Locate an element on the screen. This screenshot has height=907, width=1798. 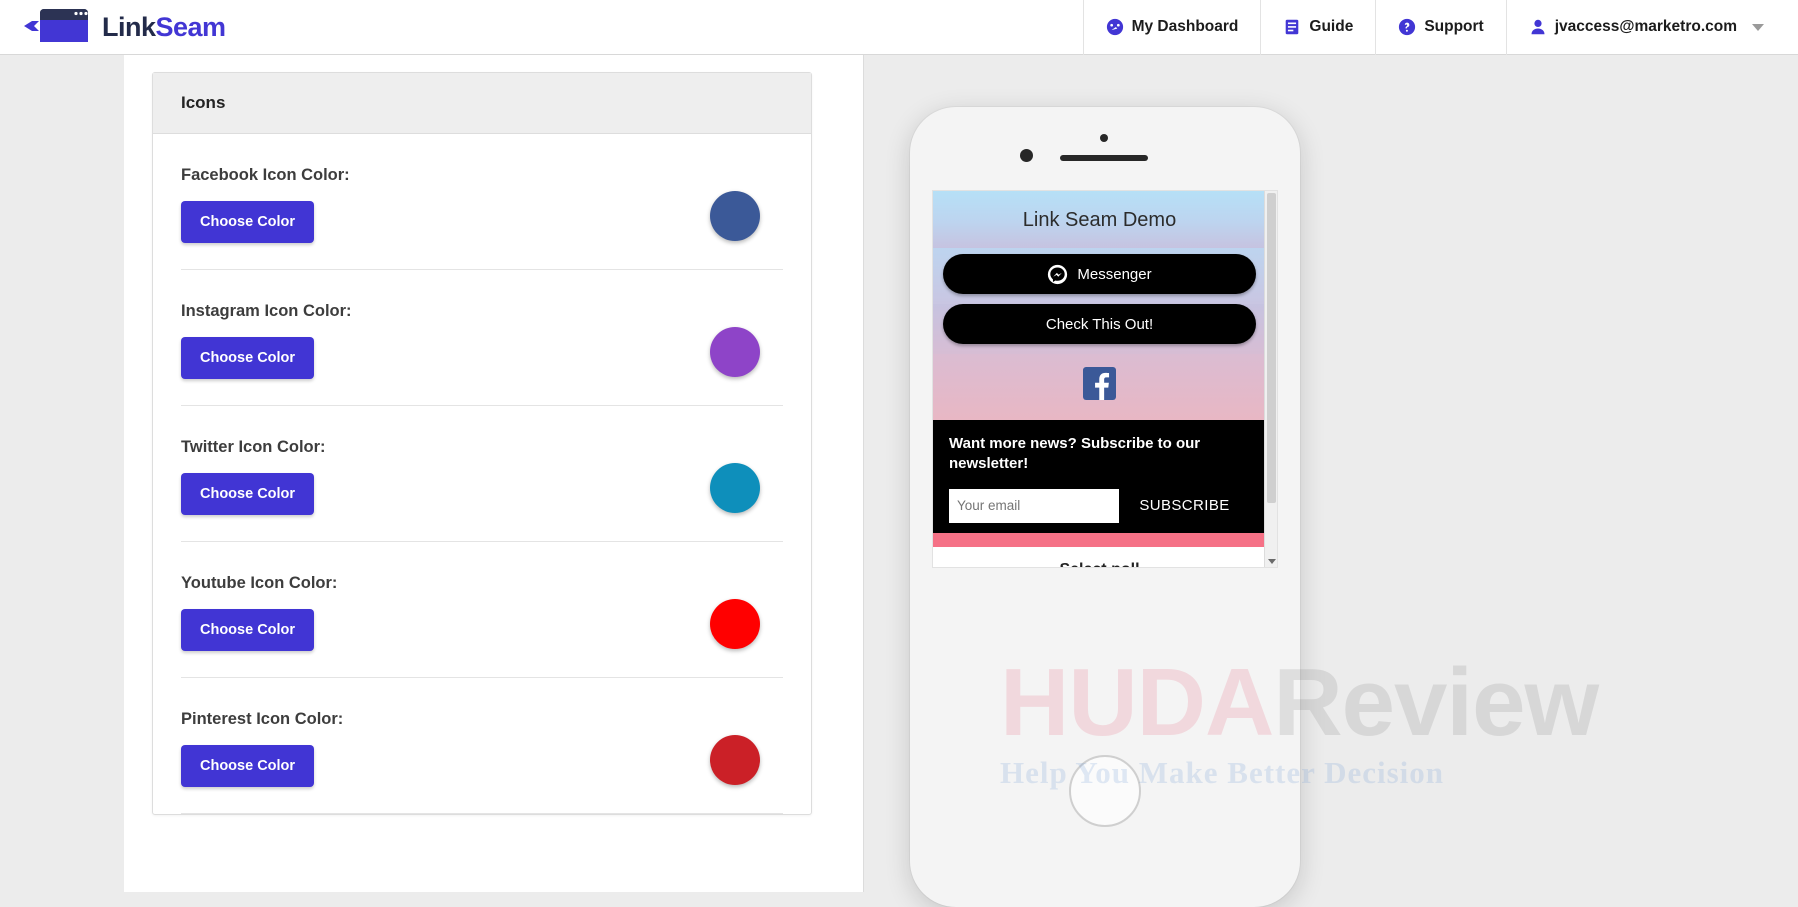
color-row-label: Pinterest Icon Color: is located at coordinates (262, 719).